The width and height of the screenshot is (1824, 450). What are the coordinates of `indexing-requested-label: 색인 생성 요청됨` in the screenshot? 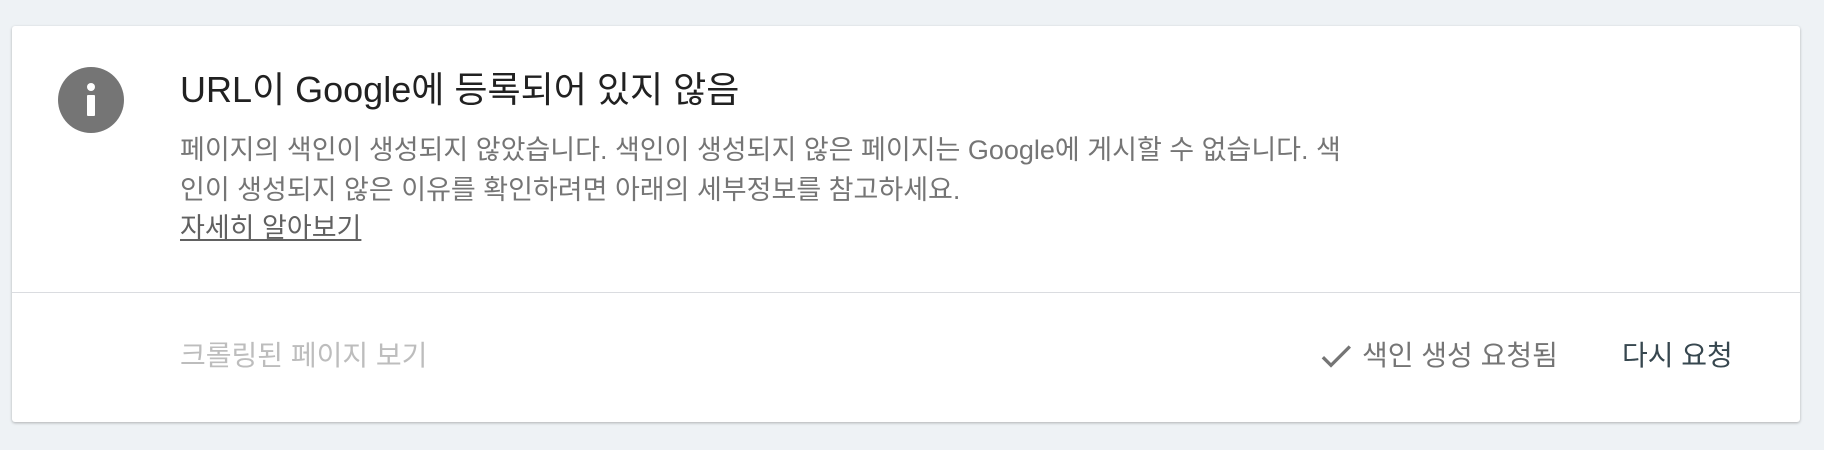 It's located at (1460, 355).